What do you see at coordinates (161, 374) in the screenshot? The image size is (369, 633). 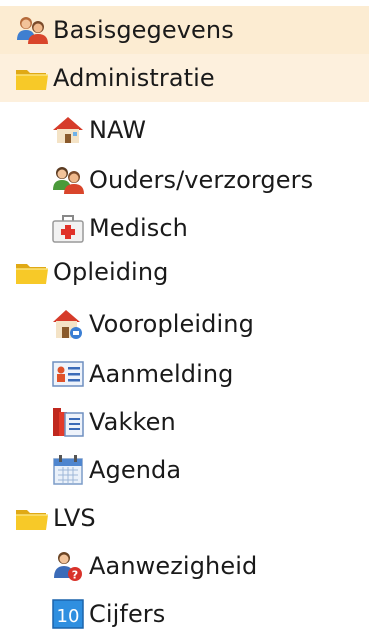 I see `tree-item-label: Aanmelding` at bounding box center [161, 374].